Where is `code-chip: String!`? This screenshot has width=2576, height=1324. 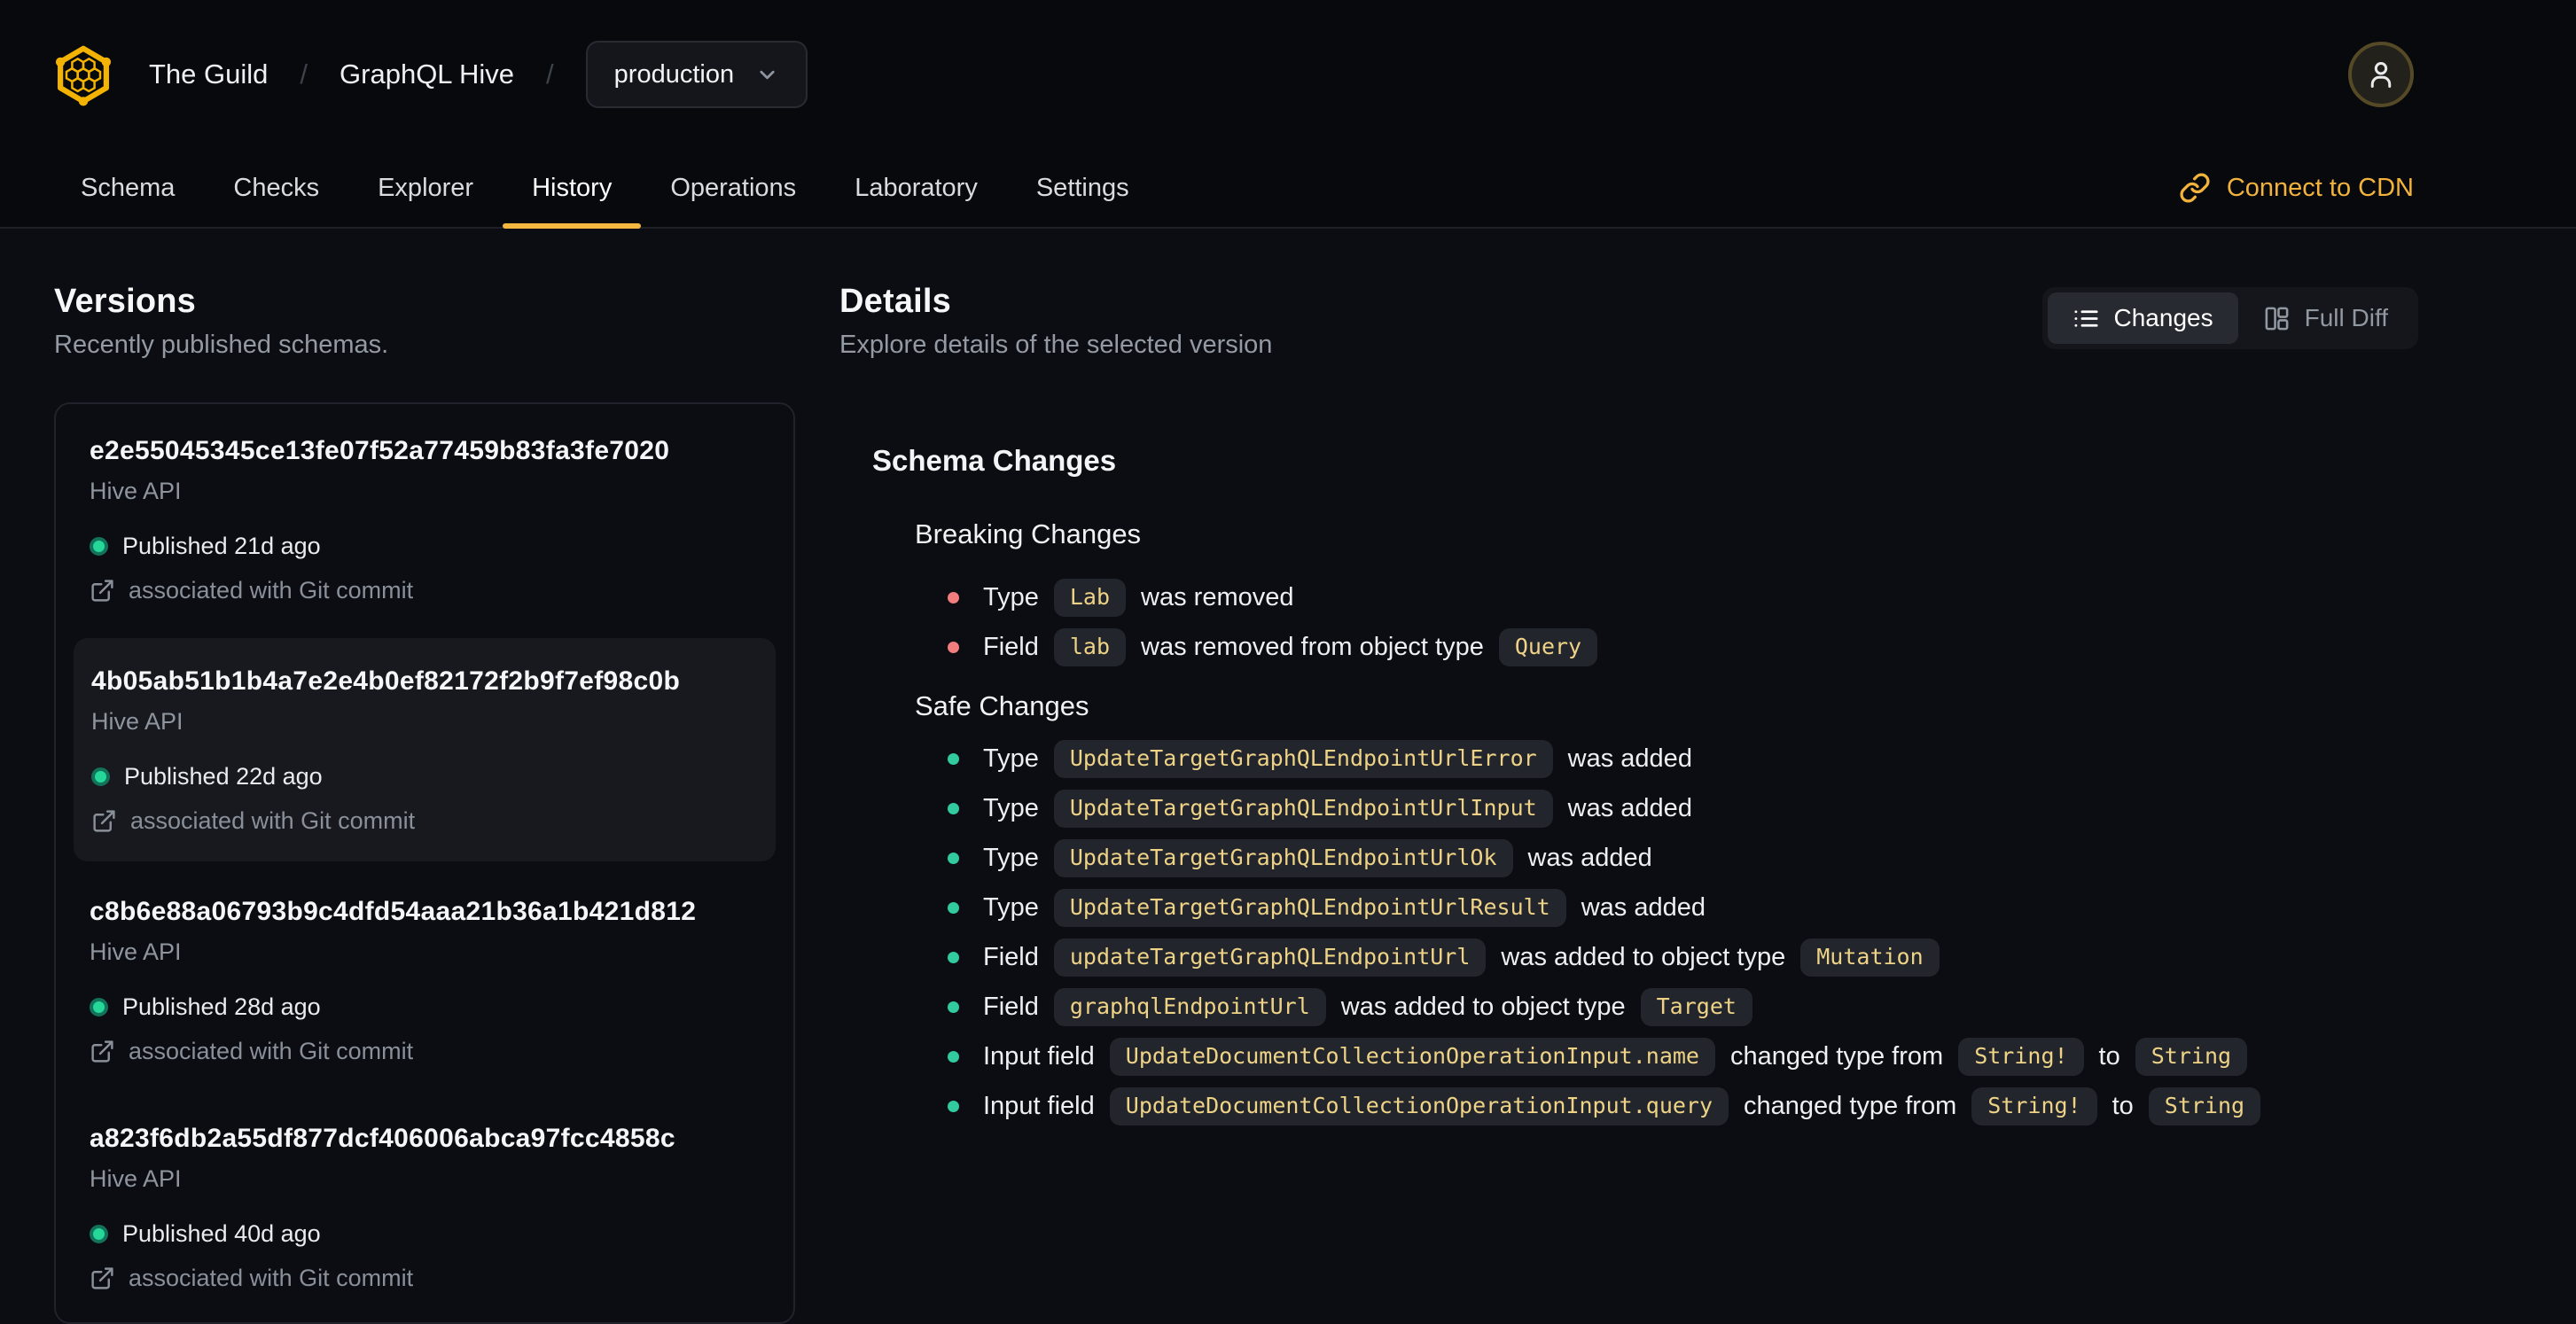 code-chip: String! is located at coordinates (2021, 1056).